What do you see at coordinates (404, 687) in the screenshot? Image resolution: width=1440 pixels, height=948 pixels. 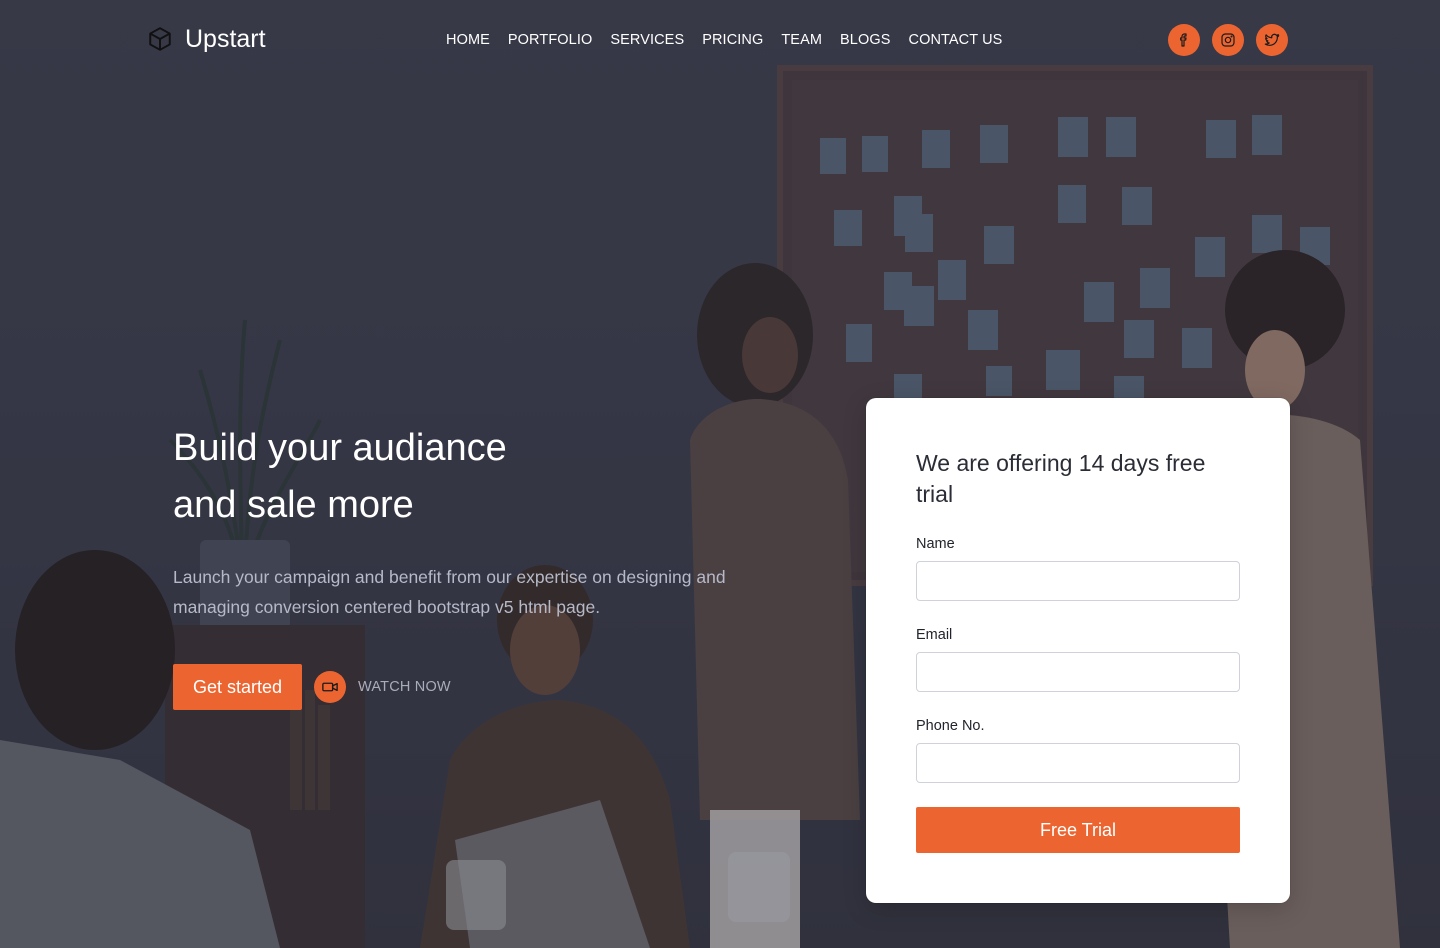 I see `watch-now-label: WATCH NOW` at bounding box center [404, 687].